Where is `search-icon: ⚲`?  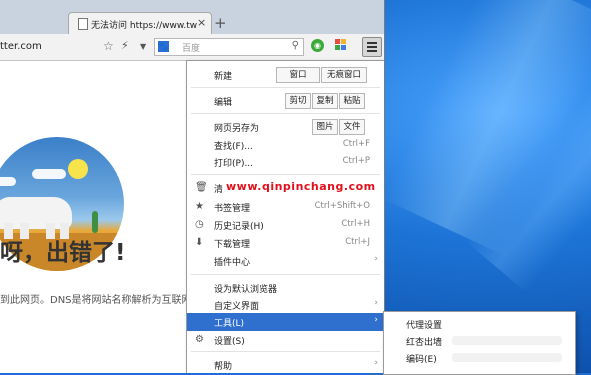
search-icon: ⚲ is located at coordinates (295, 45).